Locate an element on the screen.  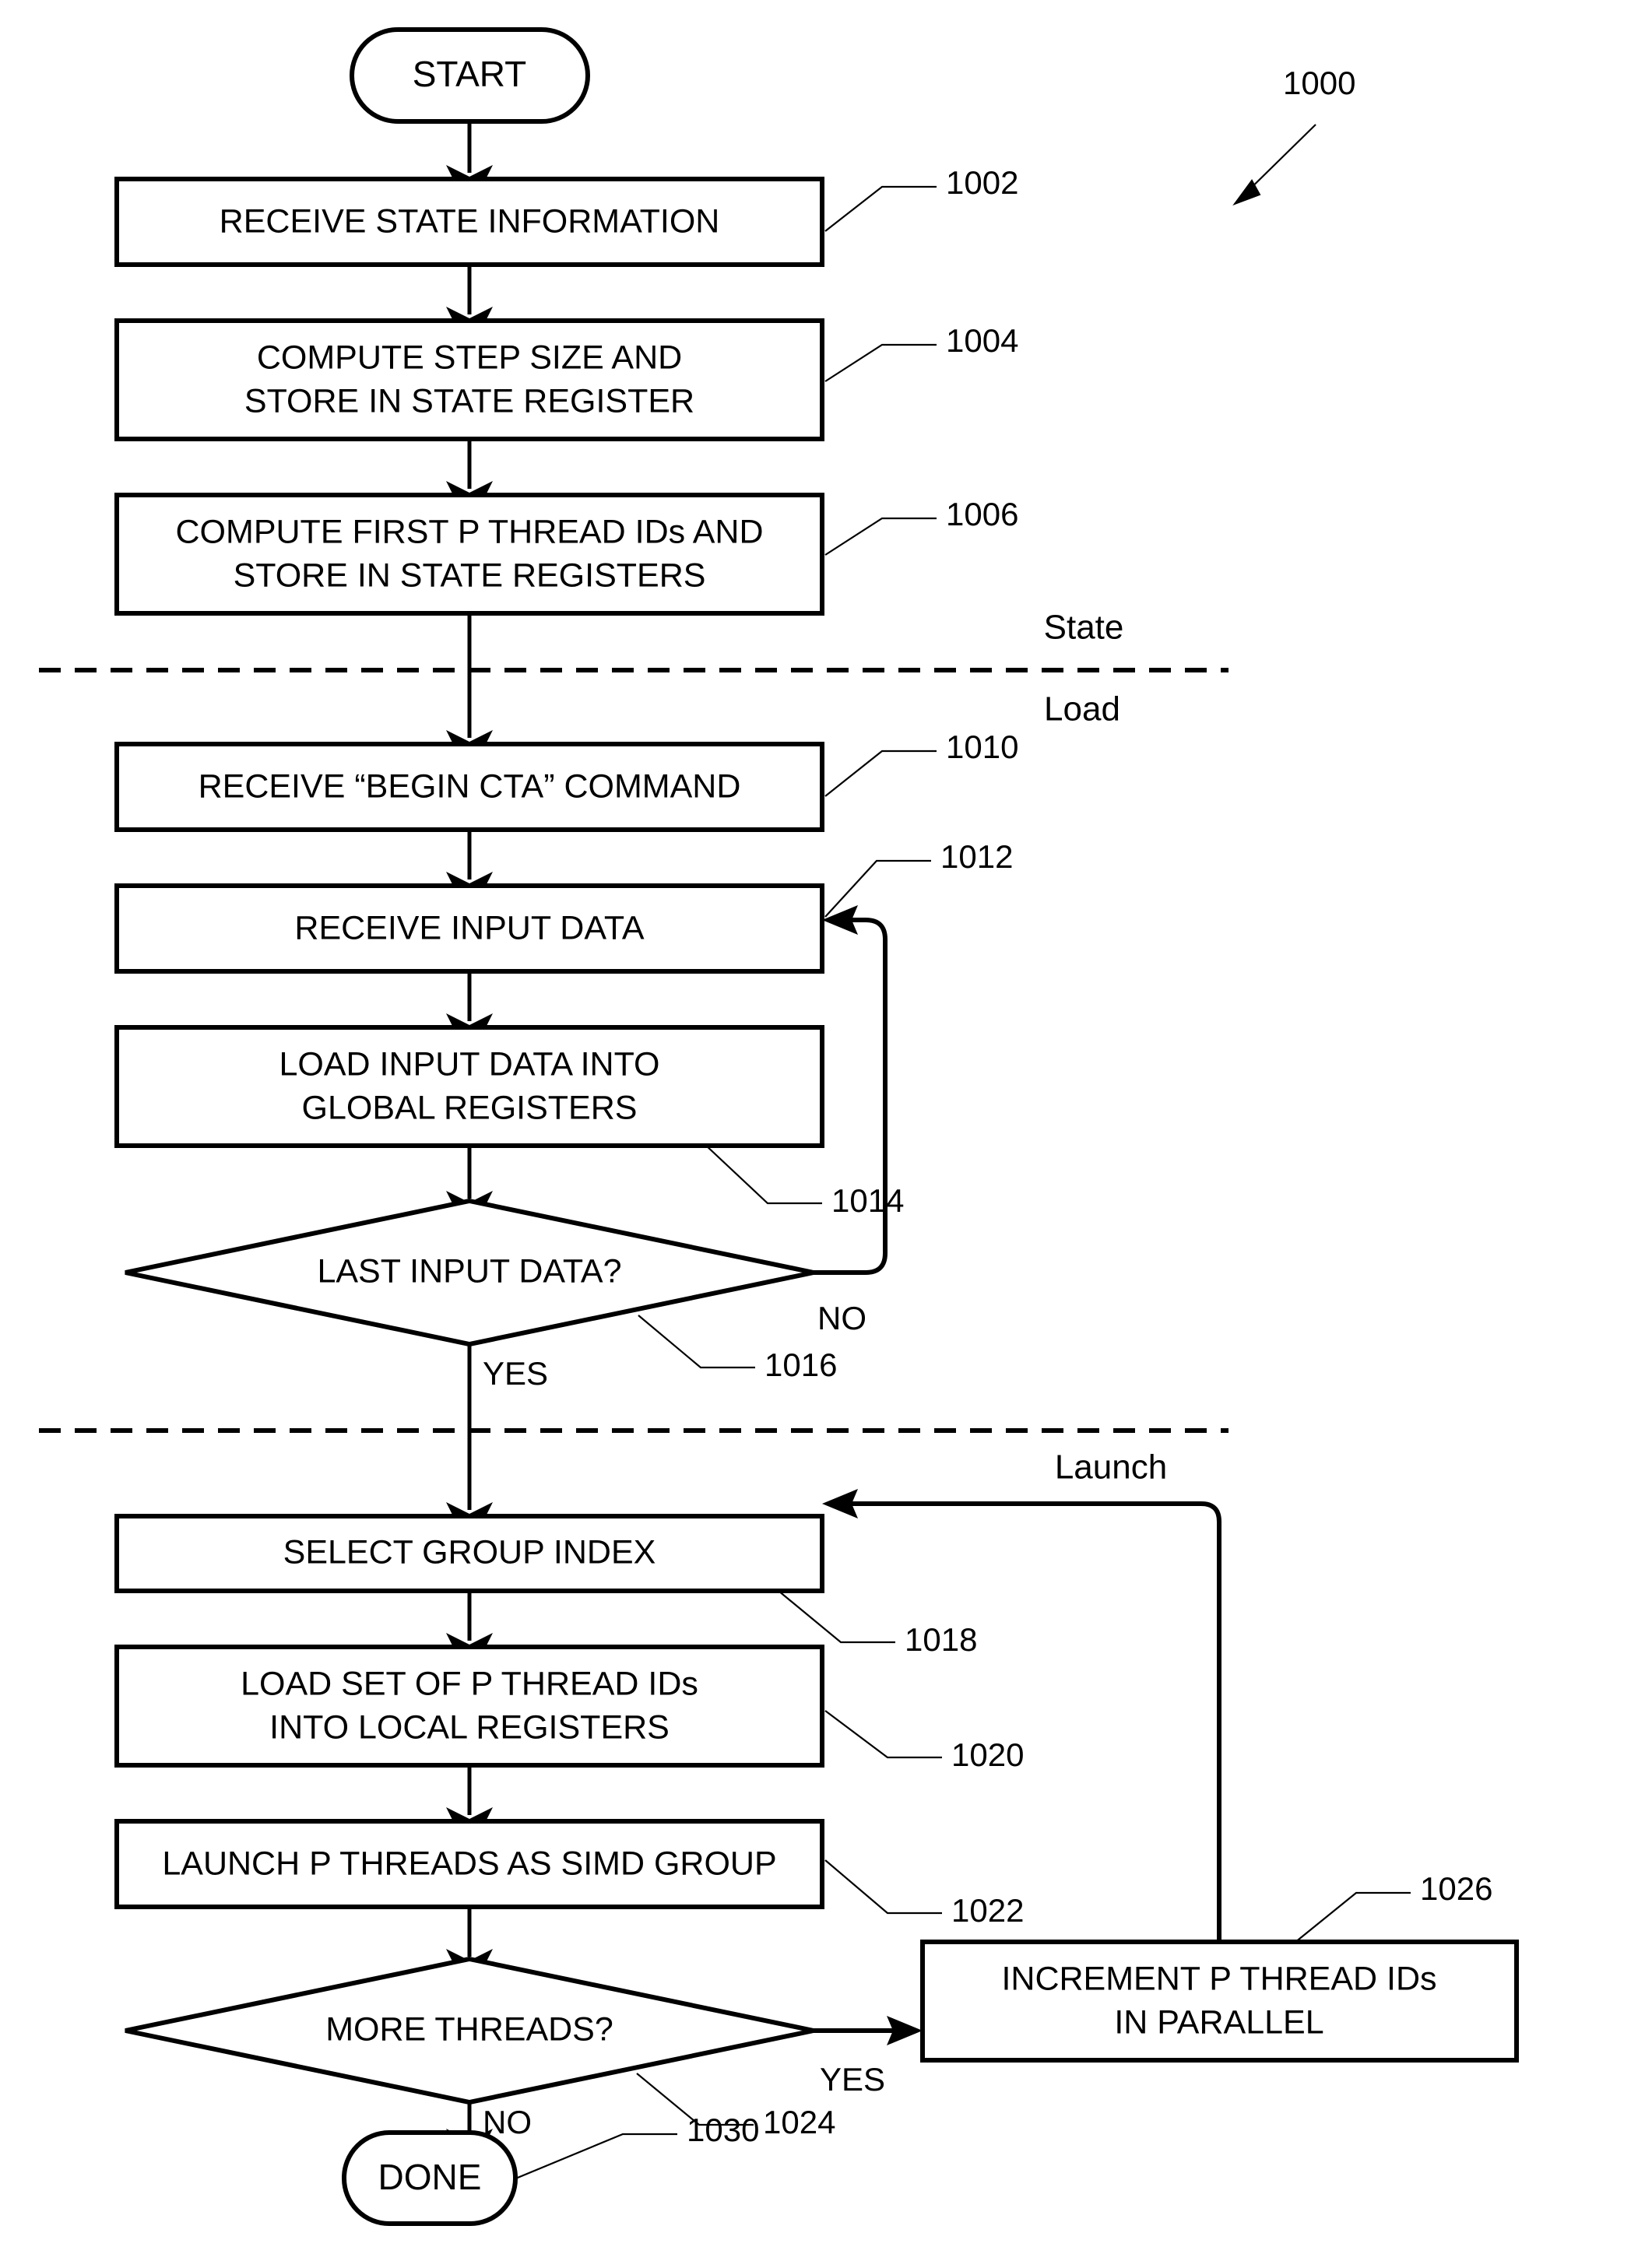
decision-1016-no-label: NO is located at coordinates (842, 1318).